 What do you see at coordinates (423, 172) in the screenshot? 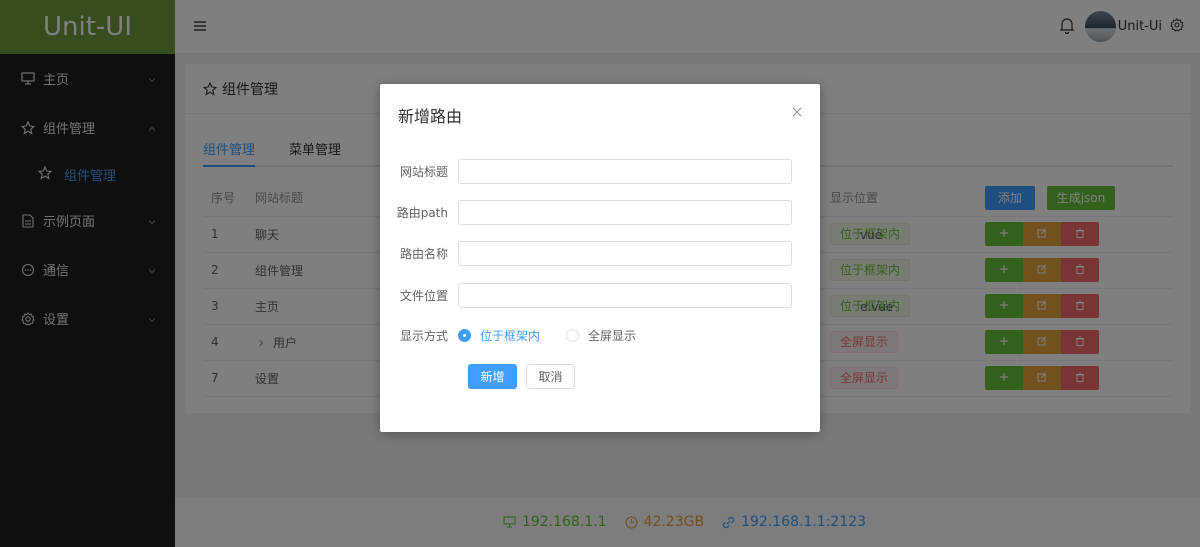
I see `field-label: 网站标题` at bounding box center [423, 172].